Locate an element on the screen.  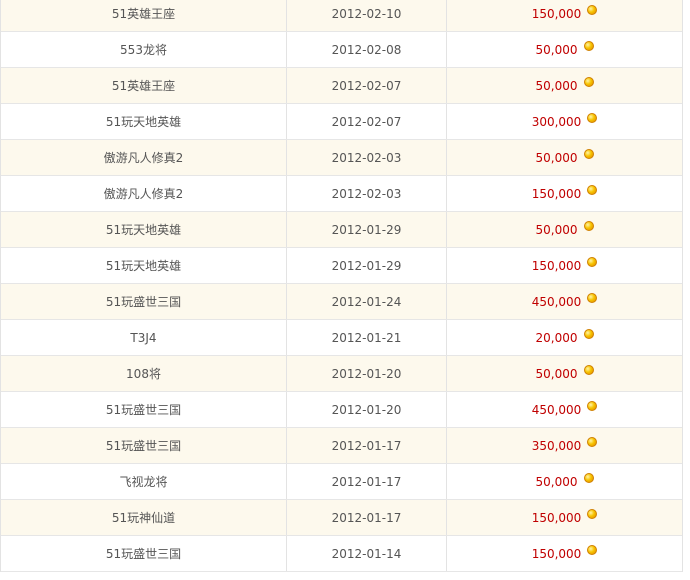
table-row: 108将 2012-01-20 50,000 is located at coordinates (341, 374).